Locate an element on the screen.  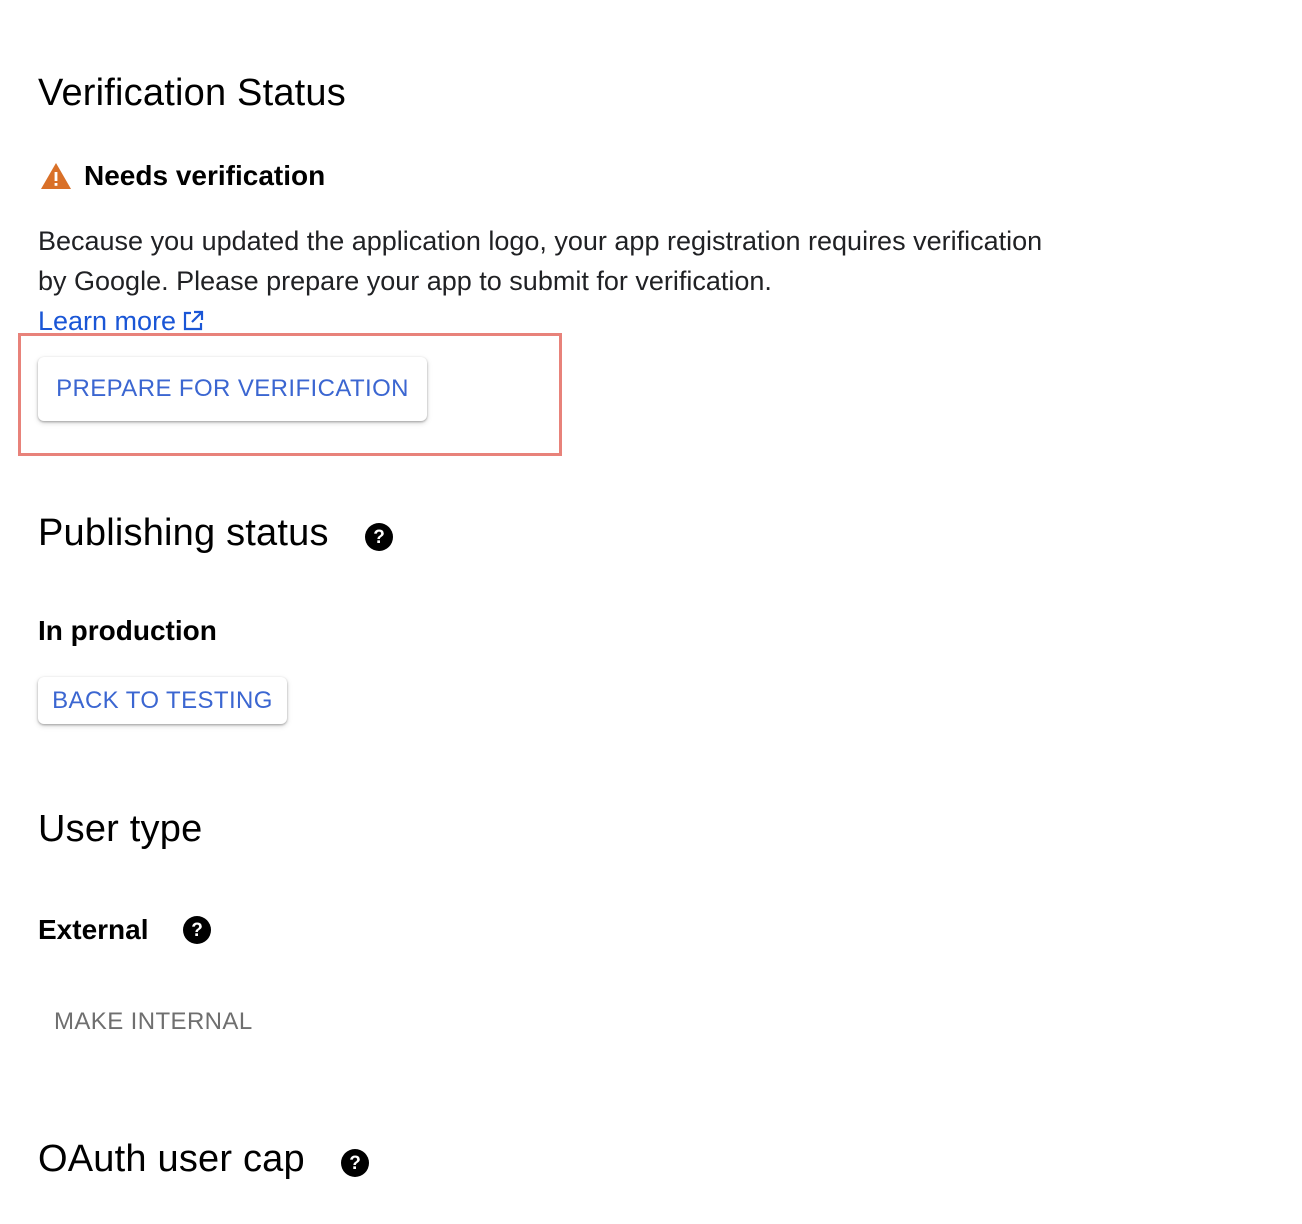
prepare-for-verification-button: PREPARE FOR VERIFICATION is located at coordinates (232, 389).